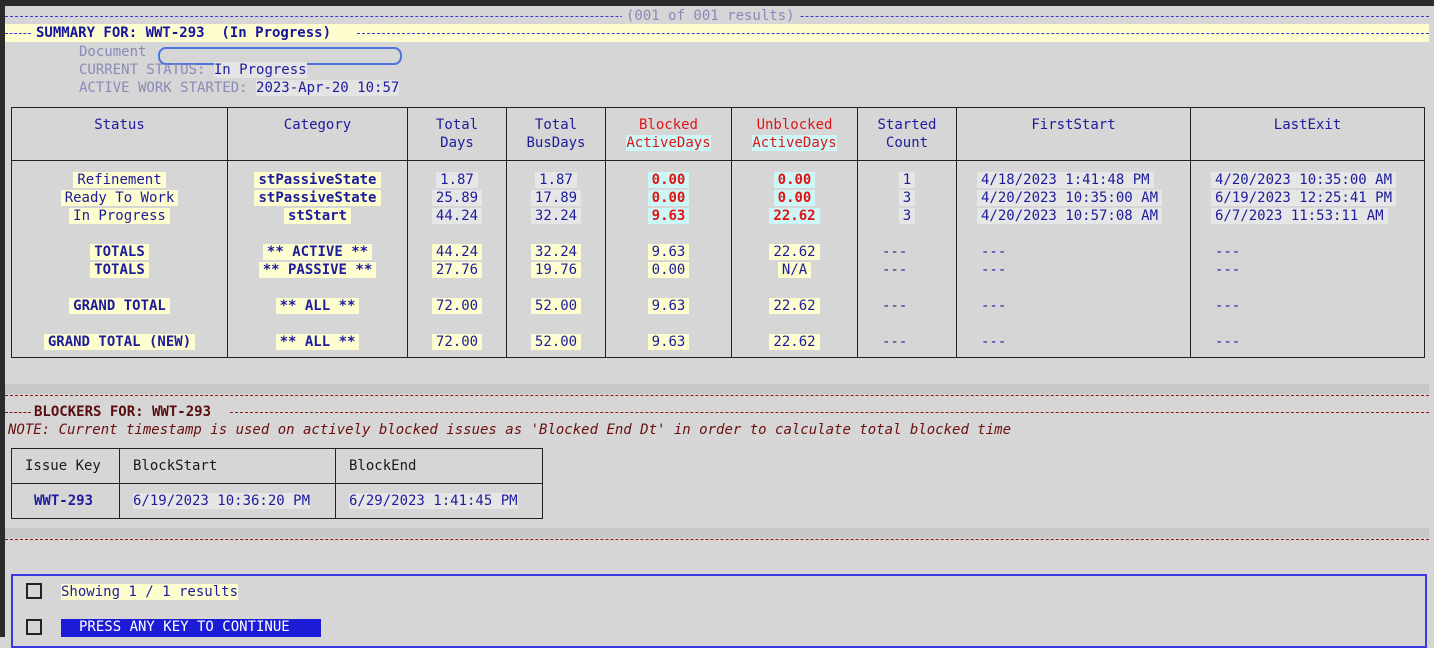 This screenshot has height=648, width=1434. Describe the element at coordinates (457, 134) in the screenshot. I see `col-total-days: Total Days` at that location.